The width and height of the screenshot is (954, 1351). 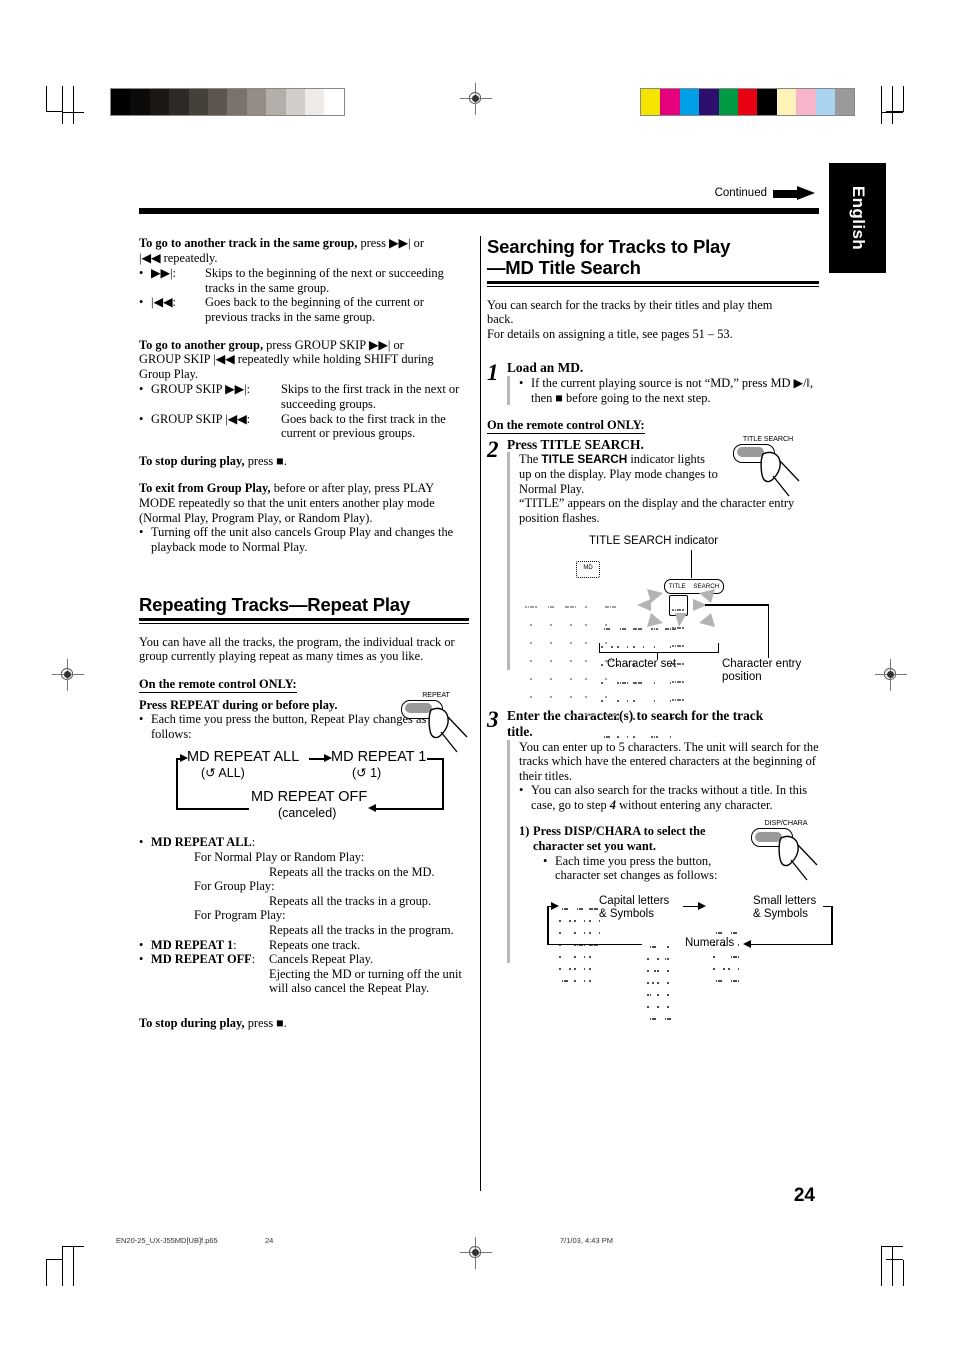 I want to click on section-heading-repeat-play: Repeating Tracks—Repeat Play, so click(x=274, y=605).